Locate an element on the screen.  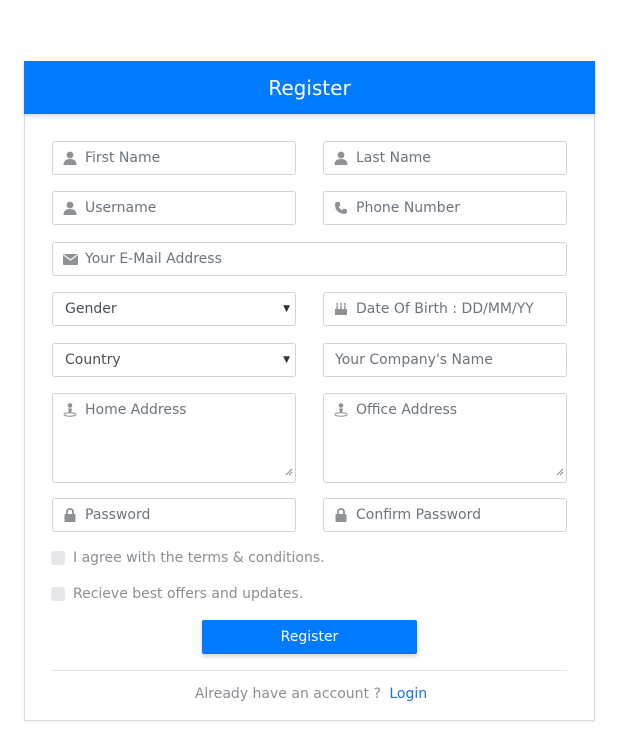
terms-checkbox-row: I agree with the terms & conditions. is located at coordinates (188, 558).